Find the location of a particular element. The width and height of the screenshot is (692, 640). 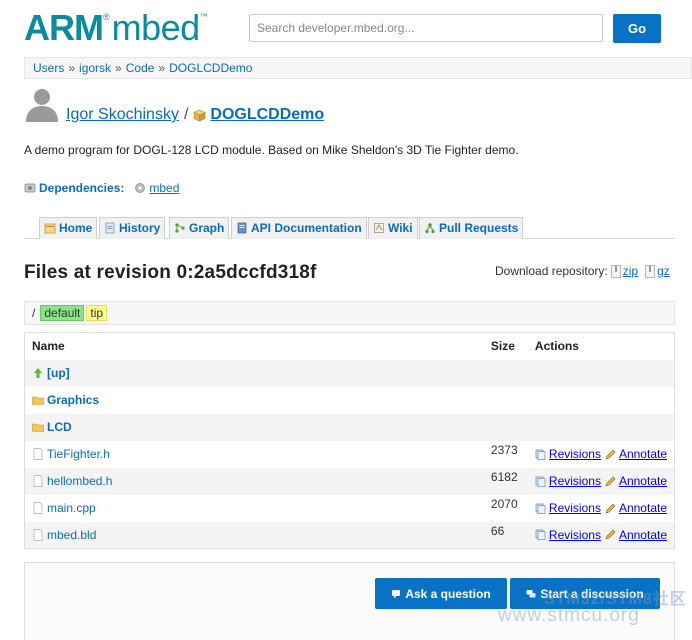

arm-mbed-logo: ARM ® mbed ™ is located at coordinates (116, 28).